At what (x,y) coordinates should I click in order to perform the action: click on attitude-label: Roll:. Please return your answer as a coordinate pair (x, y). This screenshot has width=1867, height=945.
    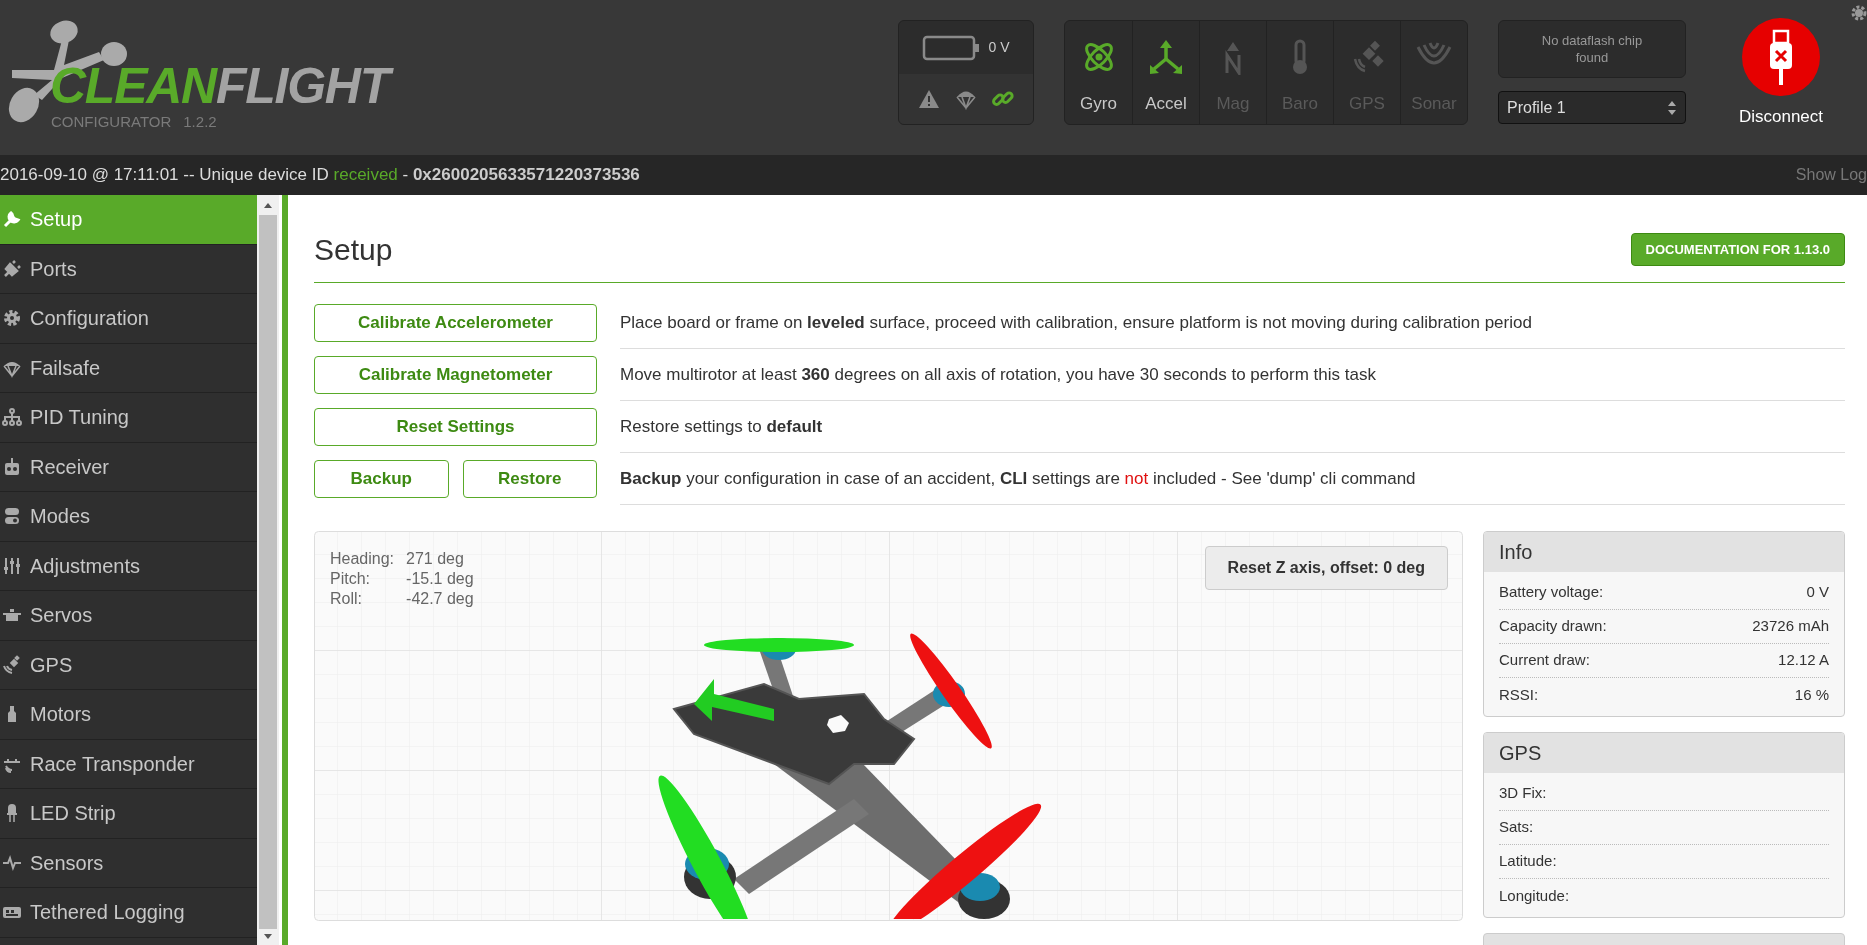
    Looking at the image, I should click on (346, 599).